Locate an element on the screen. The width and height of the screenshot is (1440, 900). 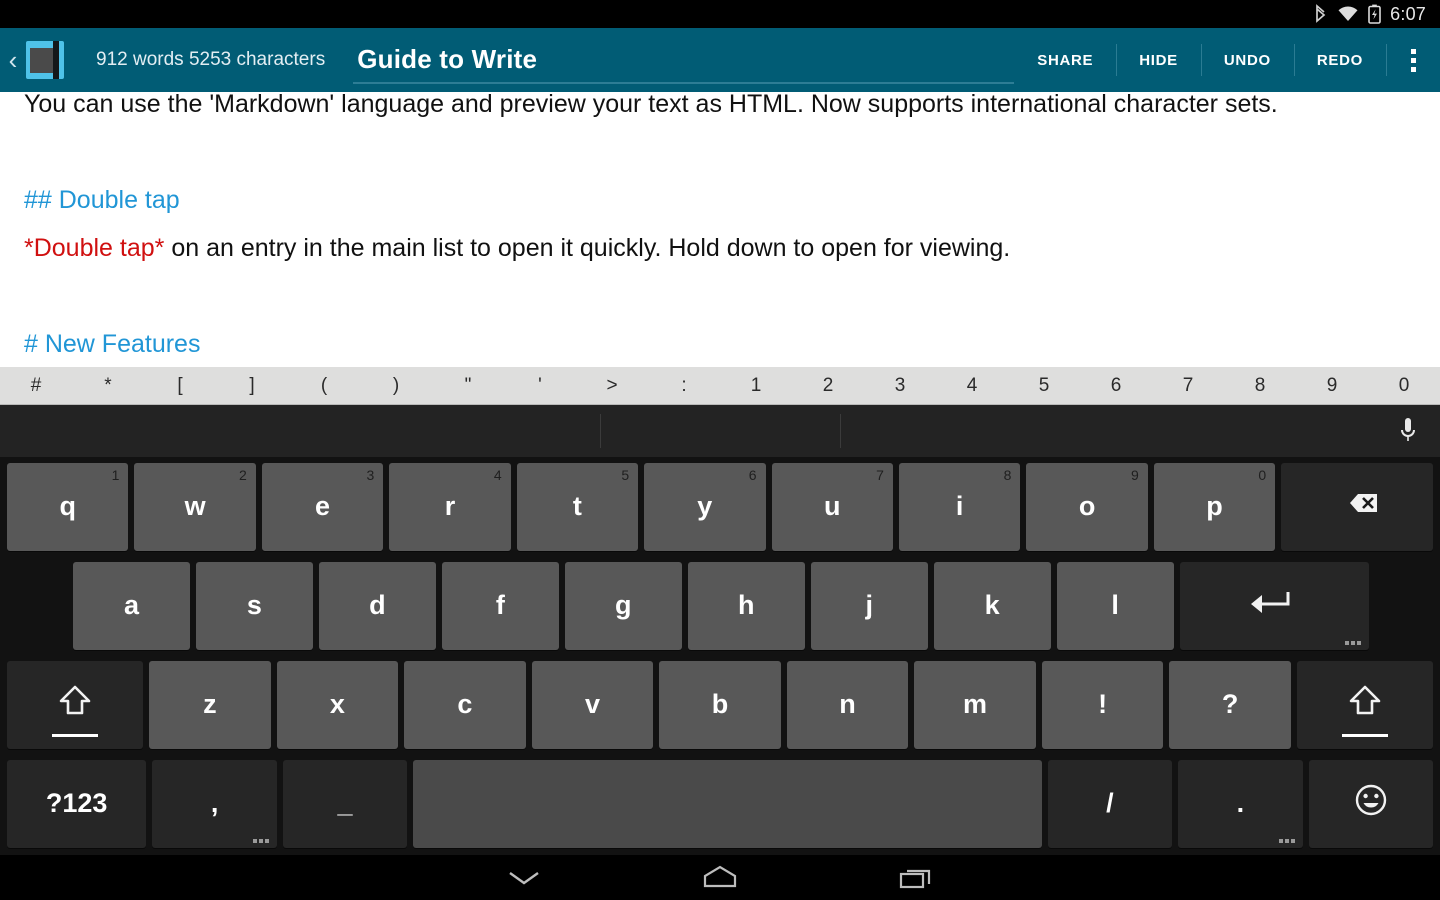
key-b: b is located at coordinates (720, 704).